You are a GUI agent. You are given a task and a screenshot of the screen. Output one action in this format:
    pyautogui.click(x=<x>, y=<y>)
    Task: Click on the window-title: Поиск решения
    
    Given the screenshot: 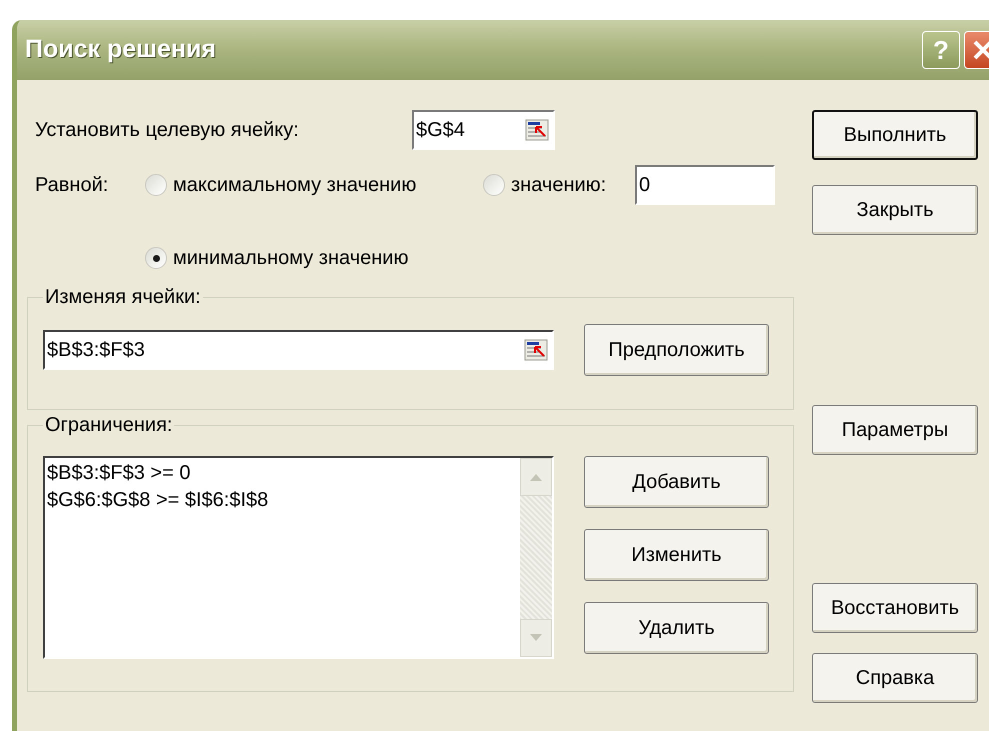 What is the action you would take?
    pyautogui.click(x=121, y=50)
    